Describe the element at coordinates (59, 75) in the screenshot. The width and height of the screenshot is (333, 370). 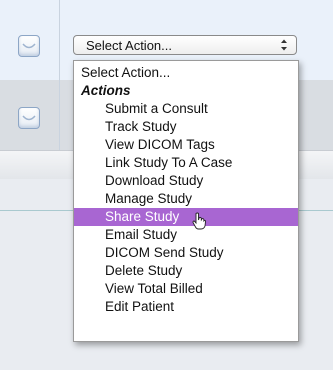
I see `column-divider` at that location.